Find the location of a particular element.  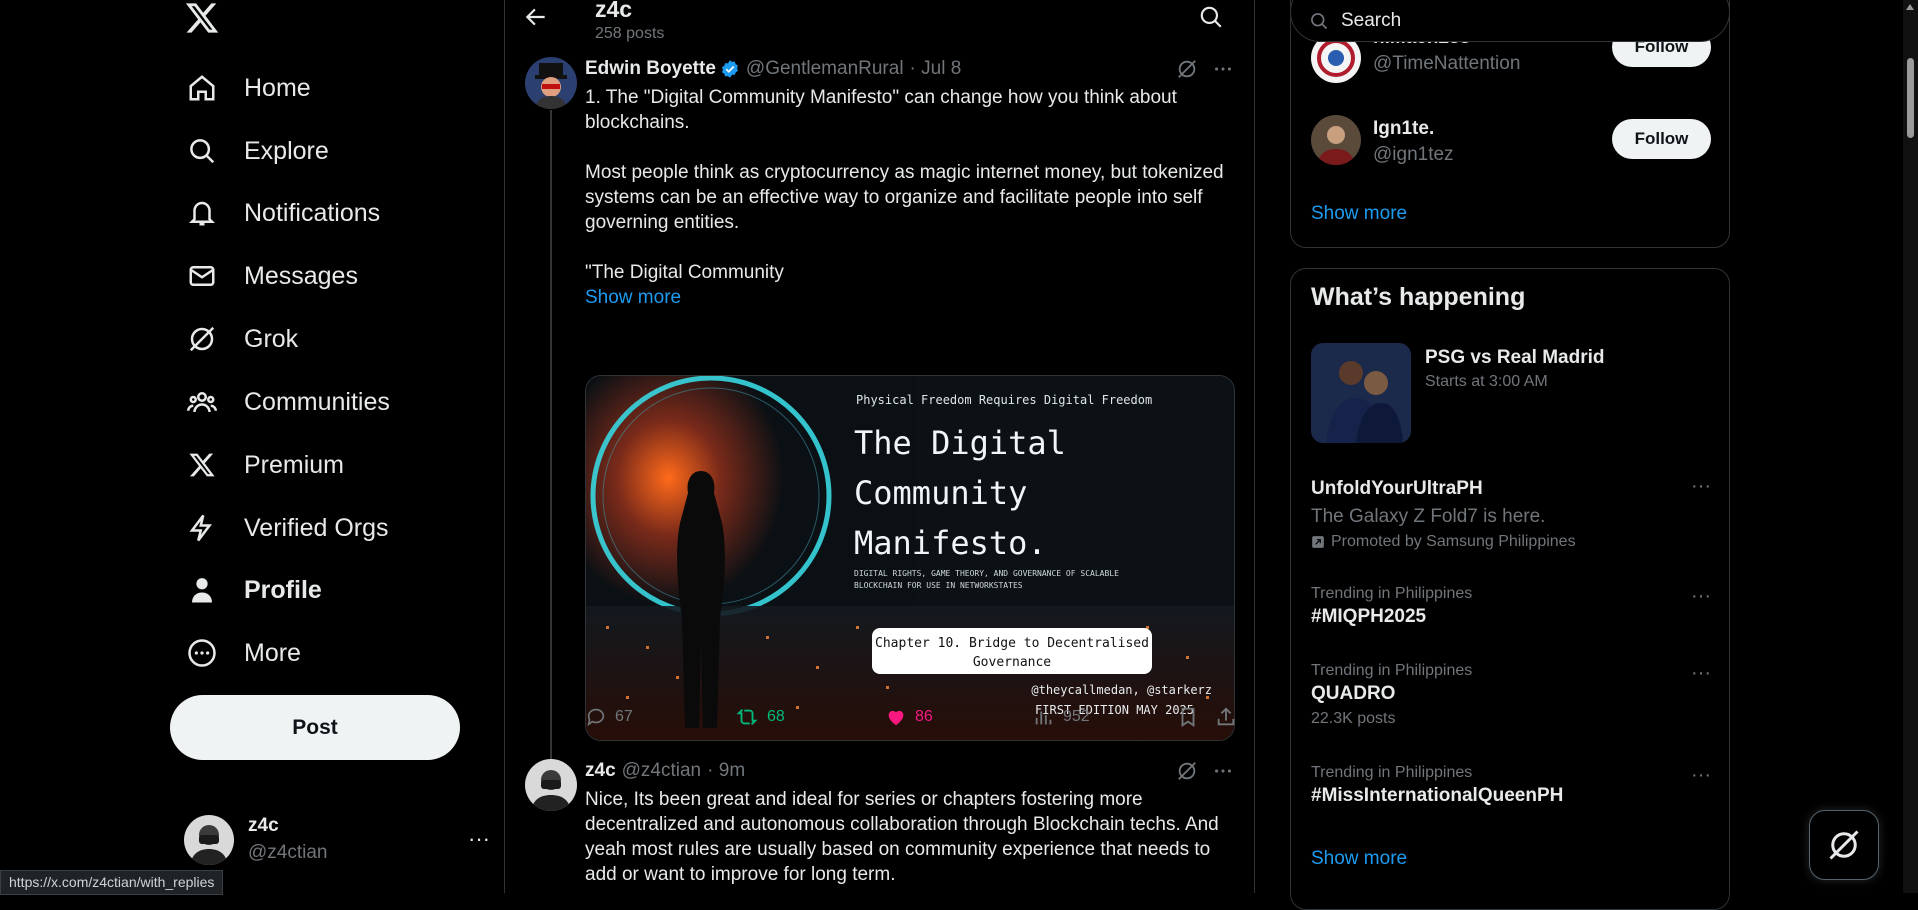

x-logo-icon is located at coordinates (202, 18).